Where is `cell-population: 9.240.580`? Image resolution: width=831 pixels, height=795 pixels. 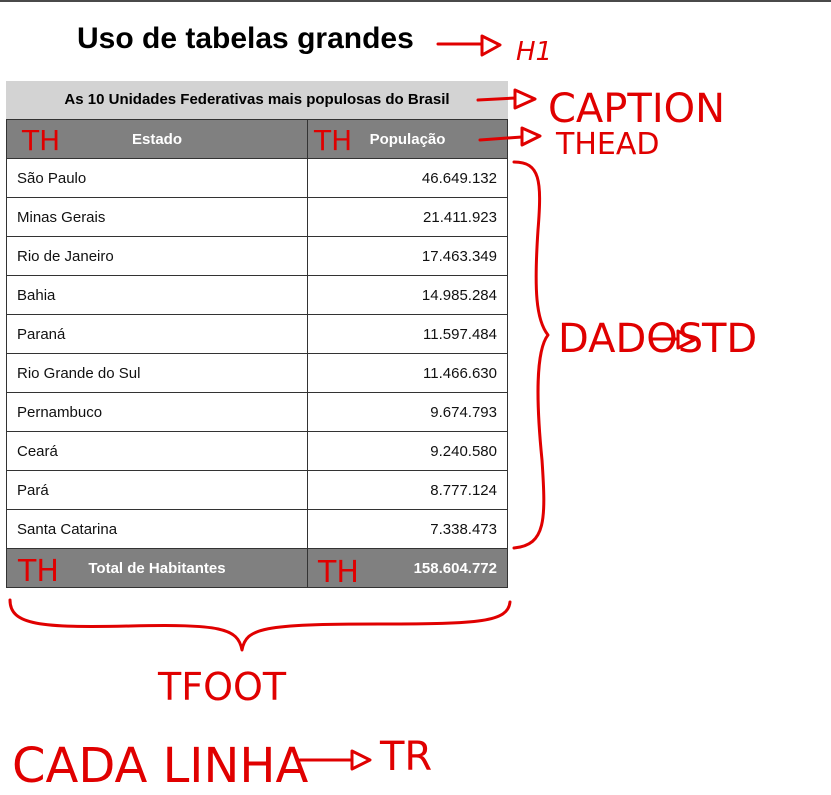
cell-population: 9.240.580 is located at coordinates (407, 451).